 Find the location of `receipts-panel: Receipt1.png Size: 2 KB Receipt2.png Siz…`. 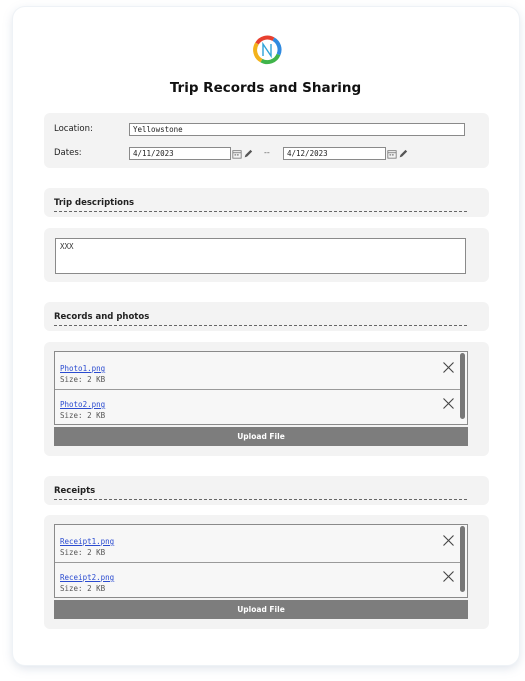

receipts-panel: Receipt1.png Size: 2 KB Receipt2.png Siz… is located at coordinates (266, 572).